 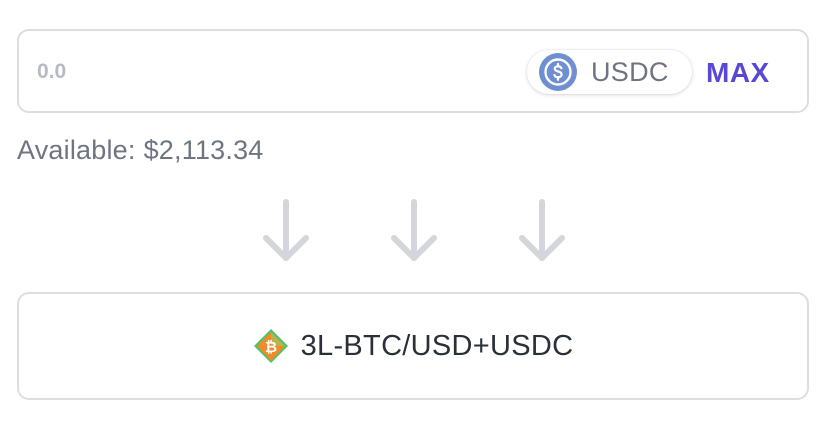 I want to click on token-symbol: USDC, so click(x=630, y=71).